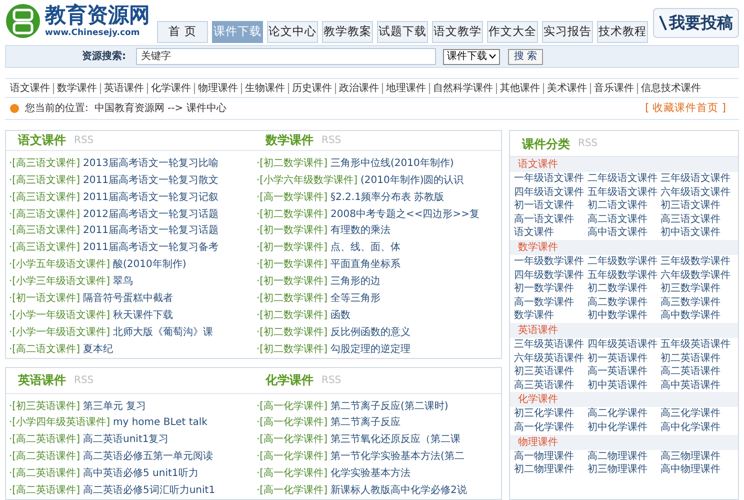 The width and height of the screenshot is (744, 500). Describe the element at coordinates (697, 233) in the screenshot. I see `category-link: 初中语文课件` at that location.